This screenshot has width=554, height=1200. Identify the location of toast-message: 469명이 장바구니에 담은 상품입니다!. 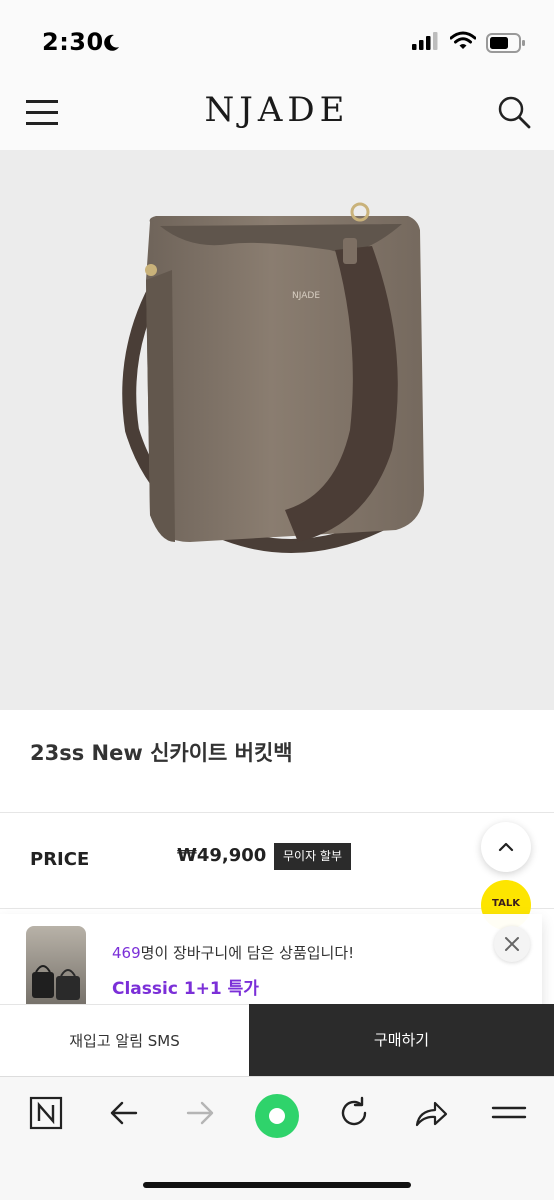
(233, 952).